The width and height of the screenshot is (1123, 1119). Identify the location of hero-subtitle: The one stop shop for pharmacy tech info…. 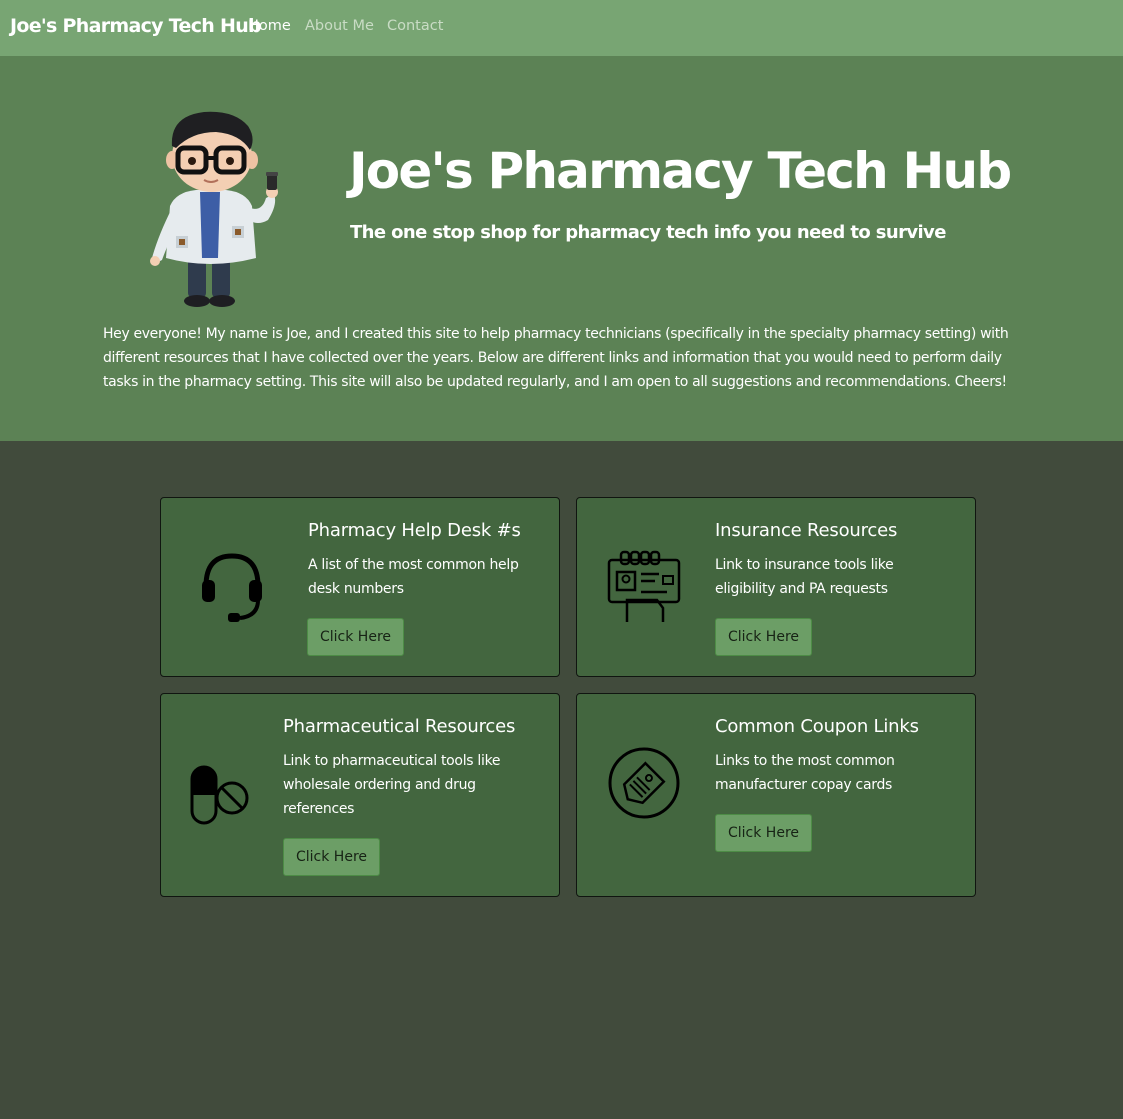
(648, 232).